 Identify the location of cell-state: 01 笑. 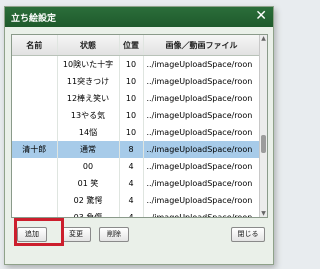
(88, 183).